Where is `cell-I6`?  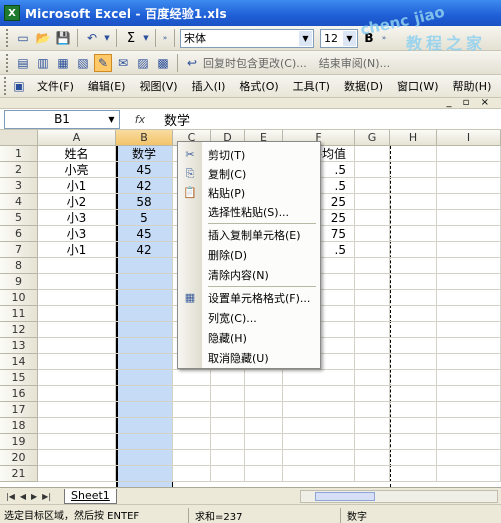 cell-I6 is located at coordinates (469, 234).